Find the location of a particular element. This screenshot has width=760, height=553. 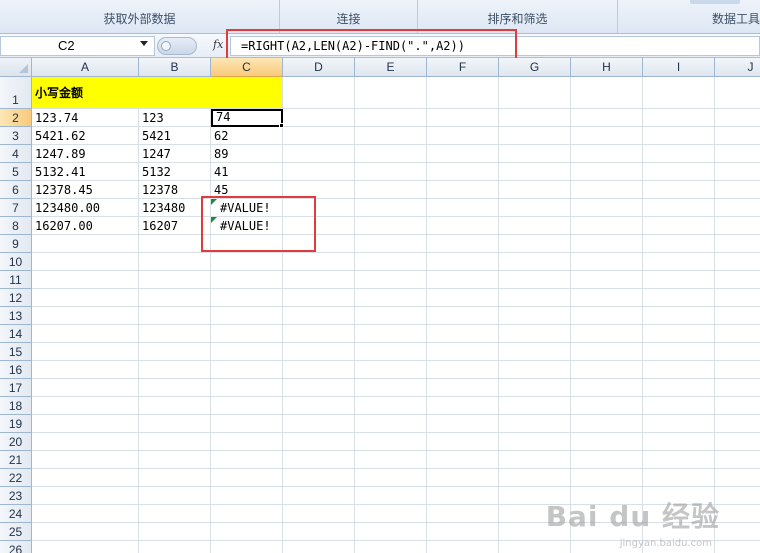

cell-d25 is located at coordinates (319, 532).